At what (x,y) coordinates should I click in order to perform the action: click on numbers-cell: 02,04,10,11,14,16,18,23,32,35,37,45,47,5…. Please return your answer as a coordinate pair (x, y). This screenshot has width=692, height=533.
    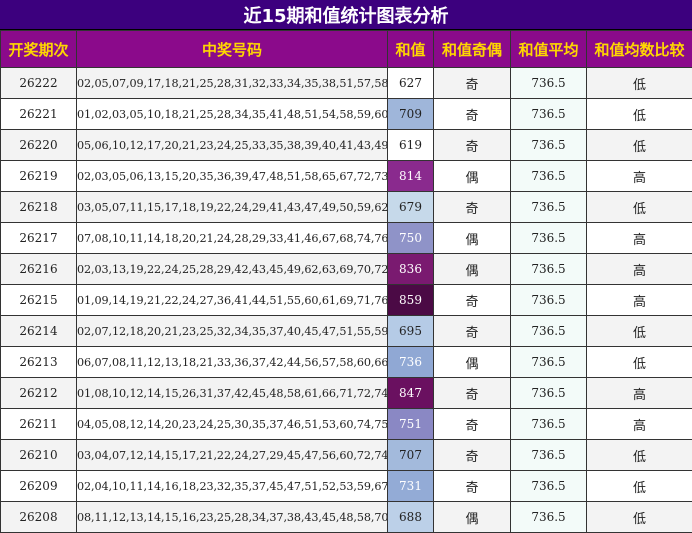
    Looking at the image, I should click on (232, 486).